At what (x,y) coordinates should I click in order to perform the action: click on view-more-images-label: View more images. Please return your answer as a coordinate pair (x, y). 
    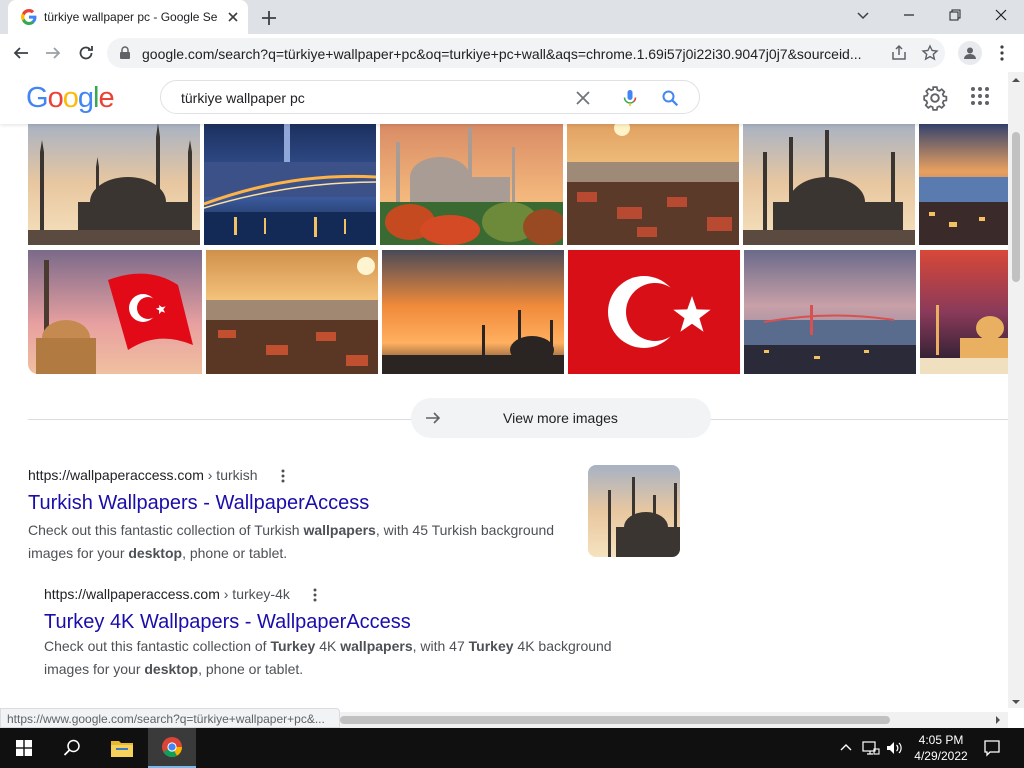
    Looking at the image, I should click on (560, 418).